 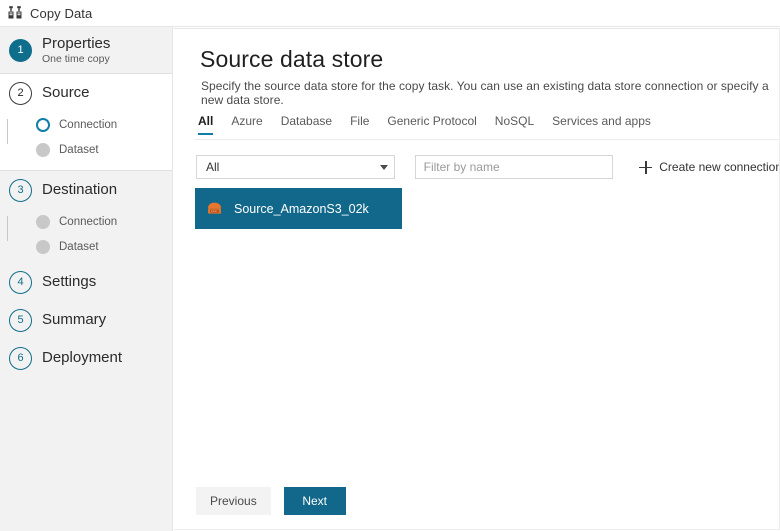 What do you see at coordinates (20, 93) in the screenshot?
I see `step-number-2: 2` at bounding box center [20, 93].